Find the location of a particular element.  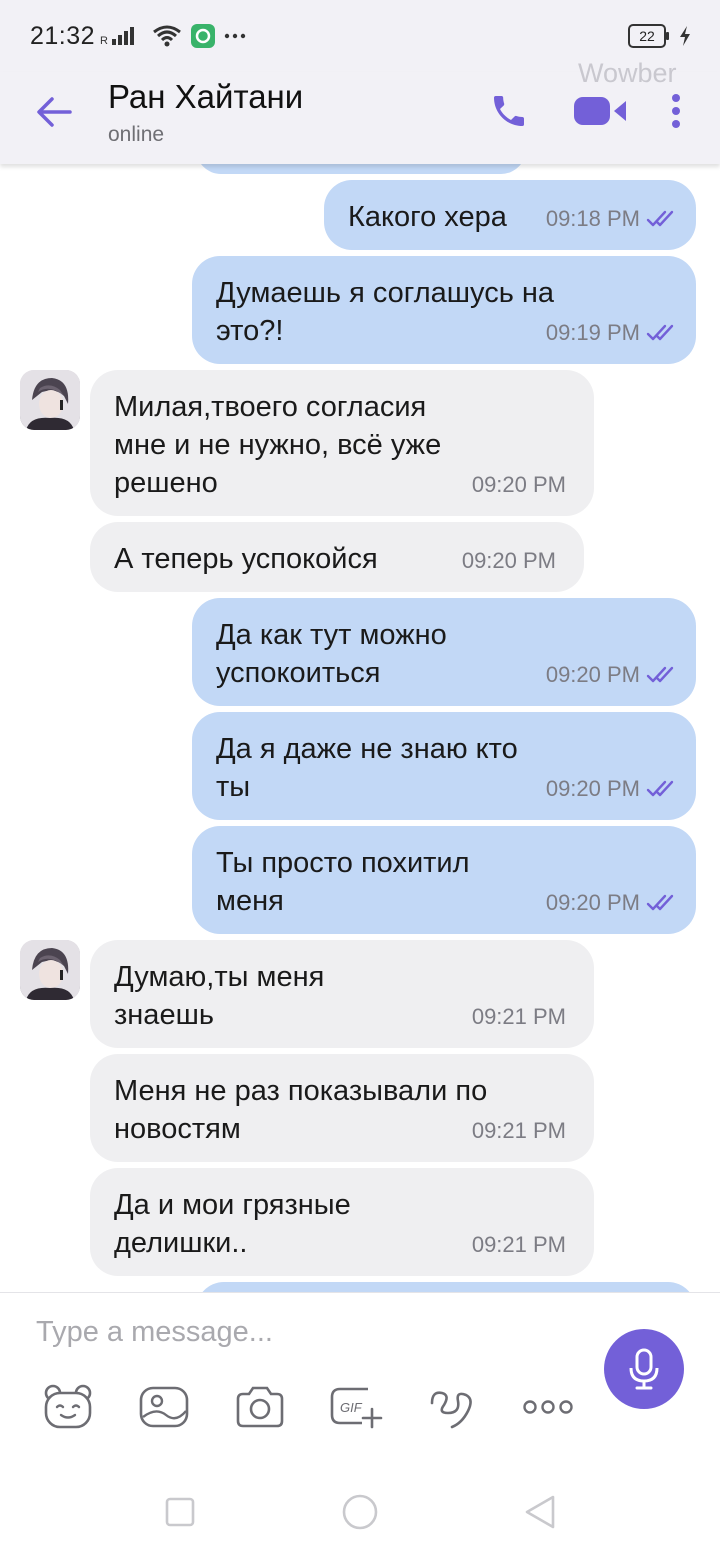

wifi-icon is located at coordinates (167, 36).